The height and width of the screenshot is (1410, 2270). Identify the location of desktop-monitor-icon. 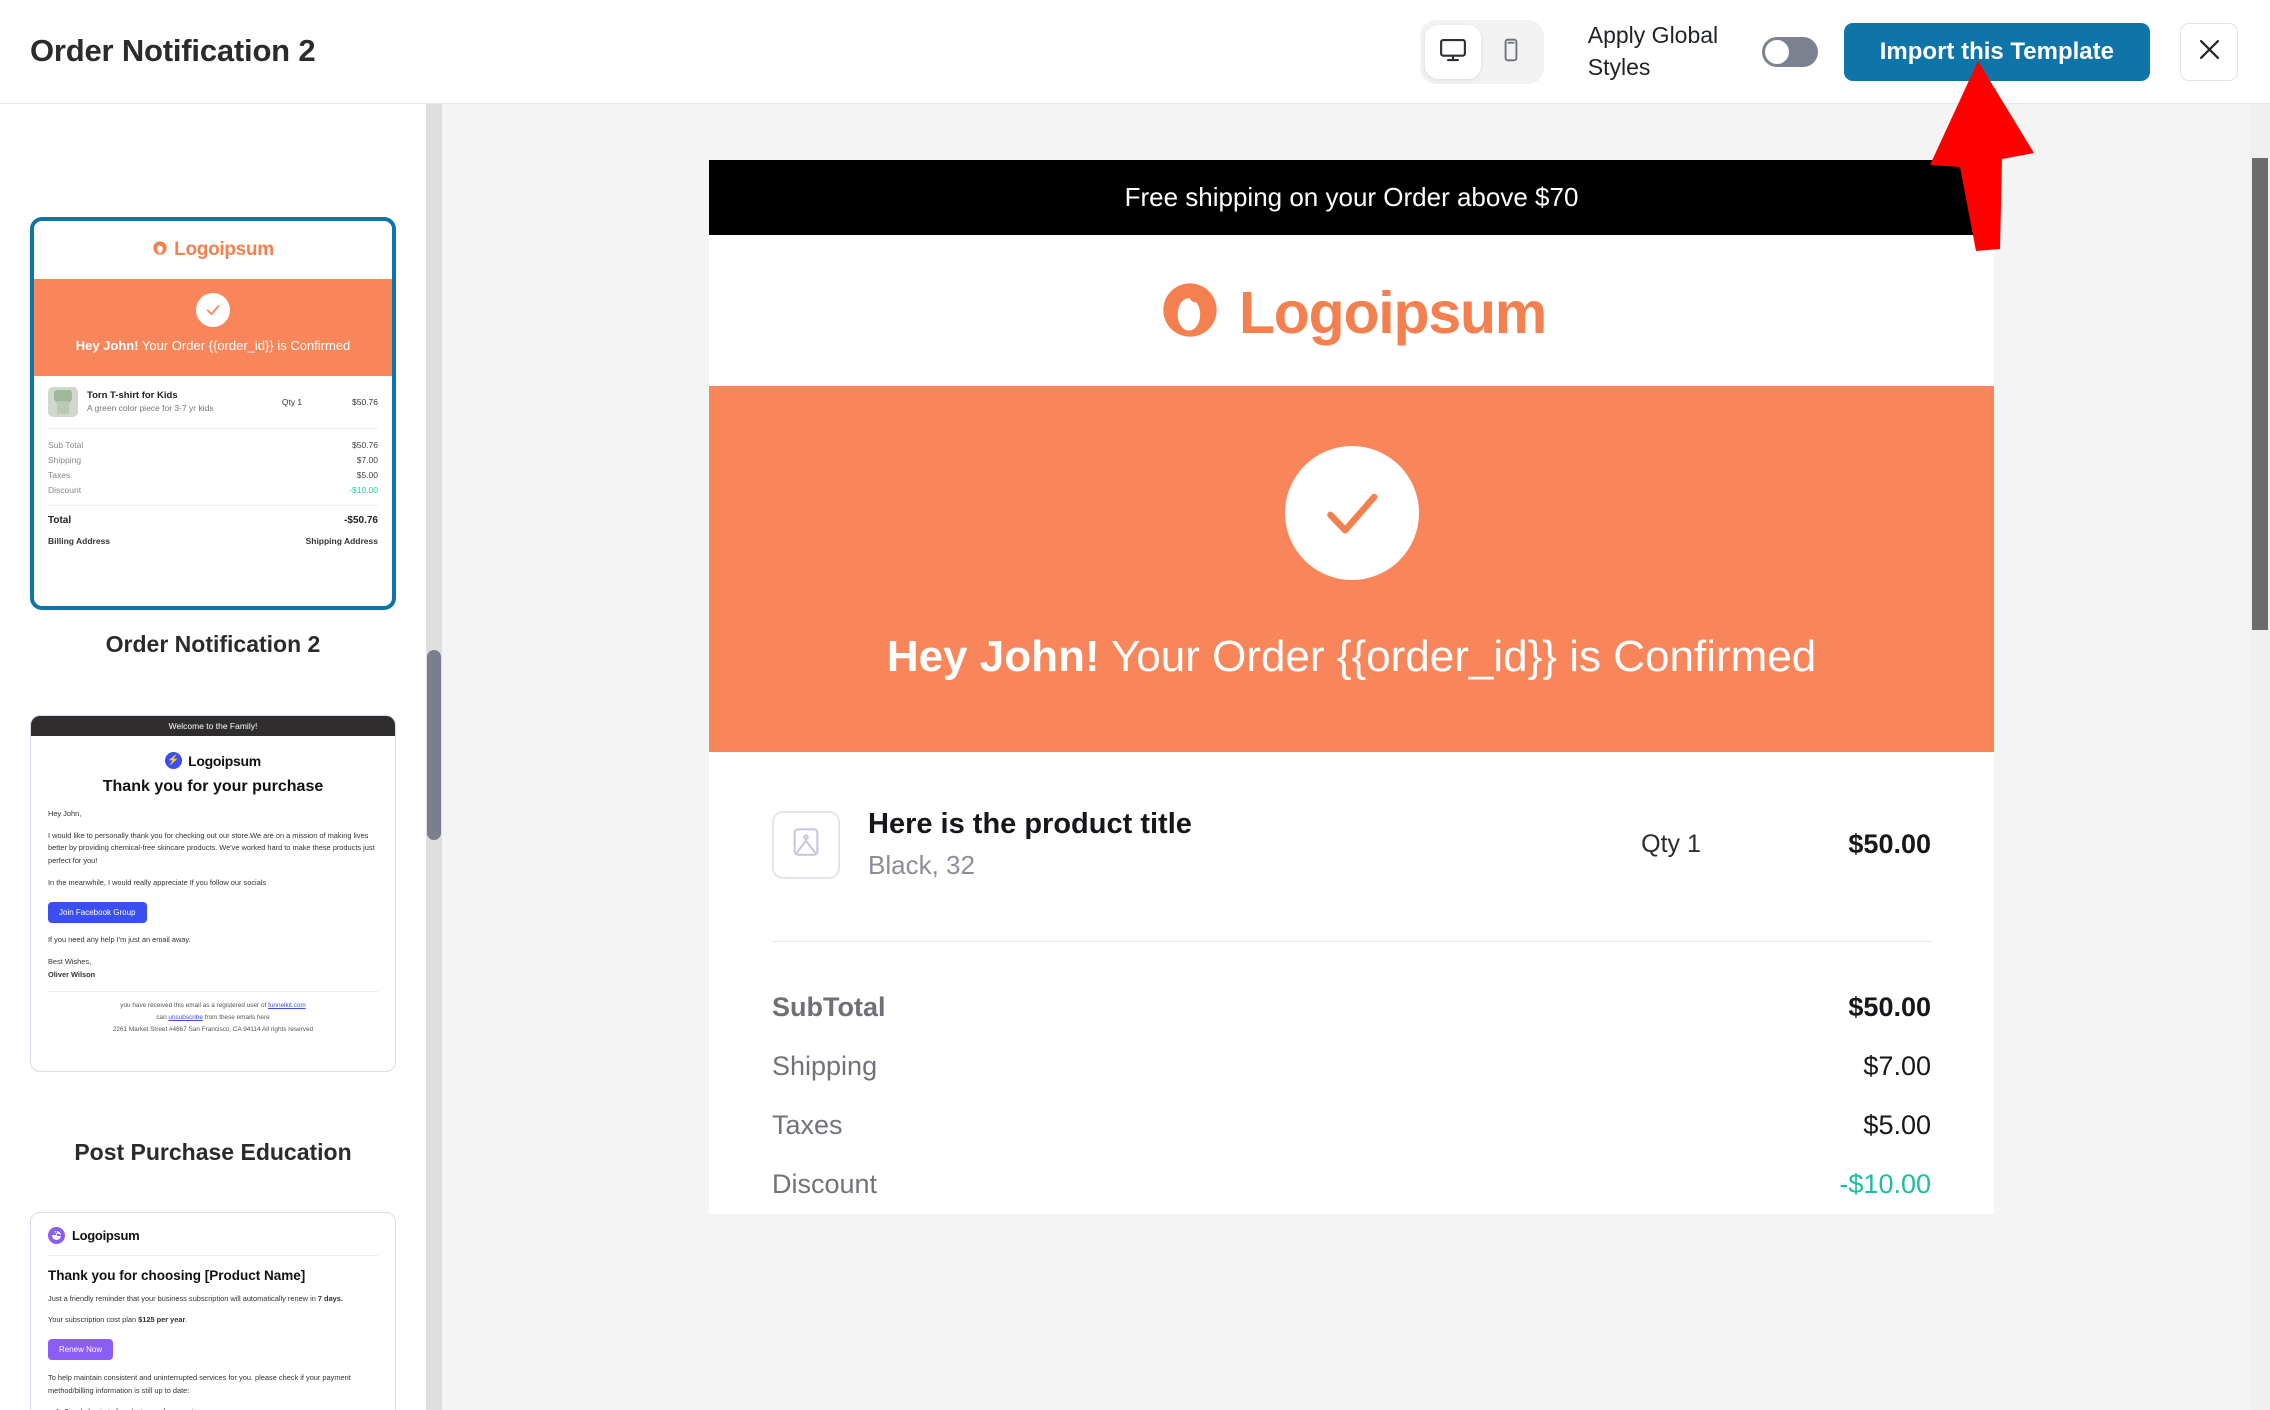
(1453, 52).